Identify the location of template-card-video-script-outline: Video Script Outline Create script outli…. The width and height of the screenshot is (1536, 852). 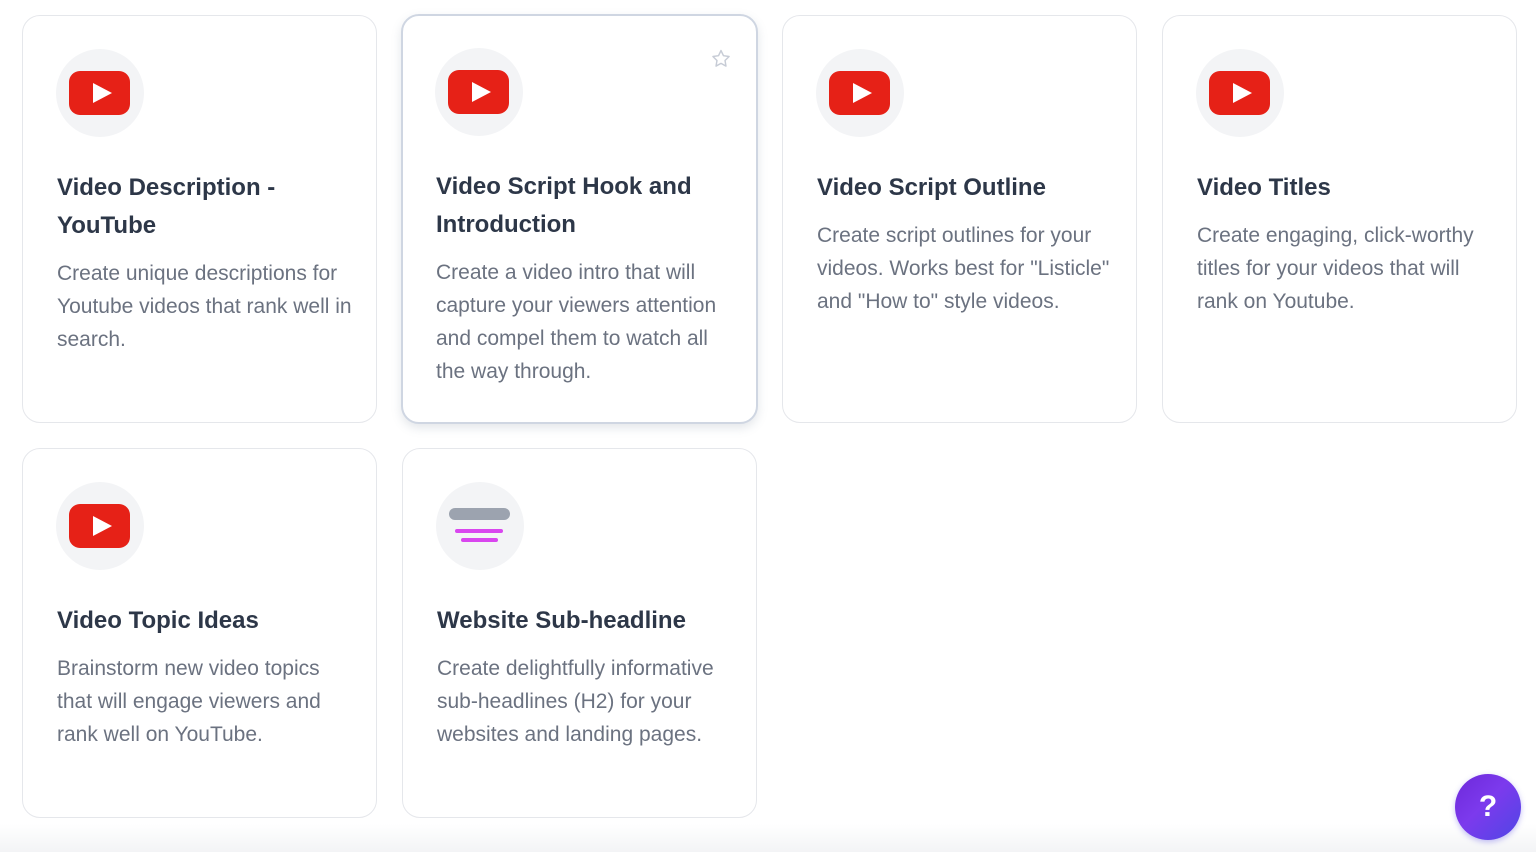
(959, 219).